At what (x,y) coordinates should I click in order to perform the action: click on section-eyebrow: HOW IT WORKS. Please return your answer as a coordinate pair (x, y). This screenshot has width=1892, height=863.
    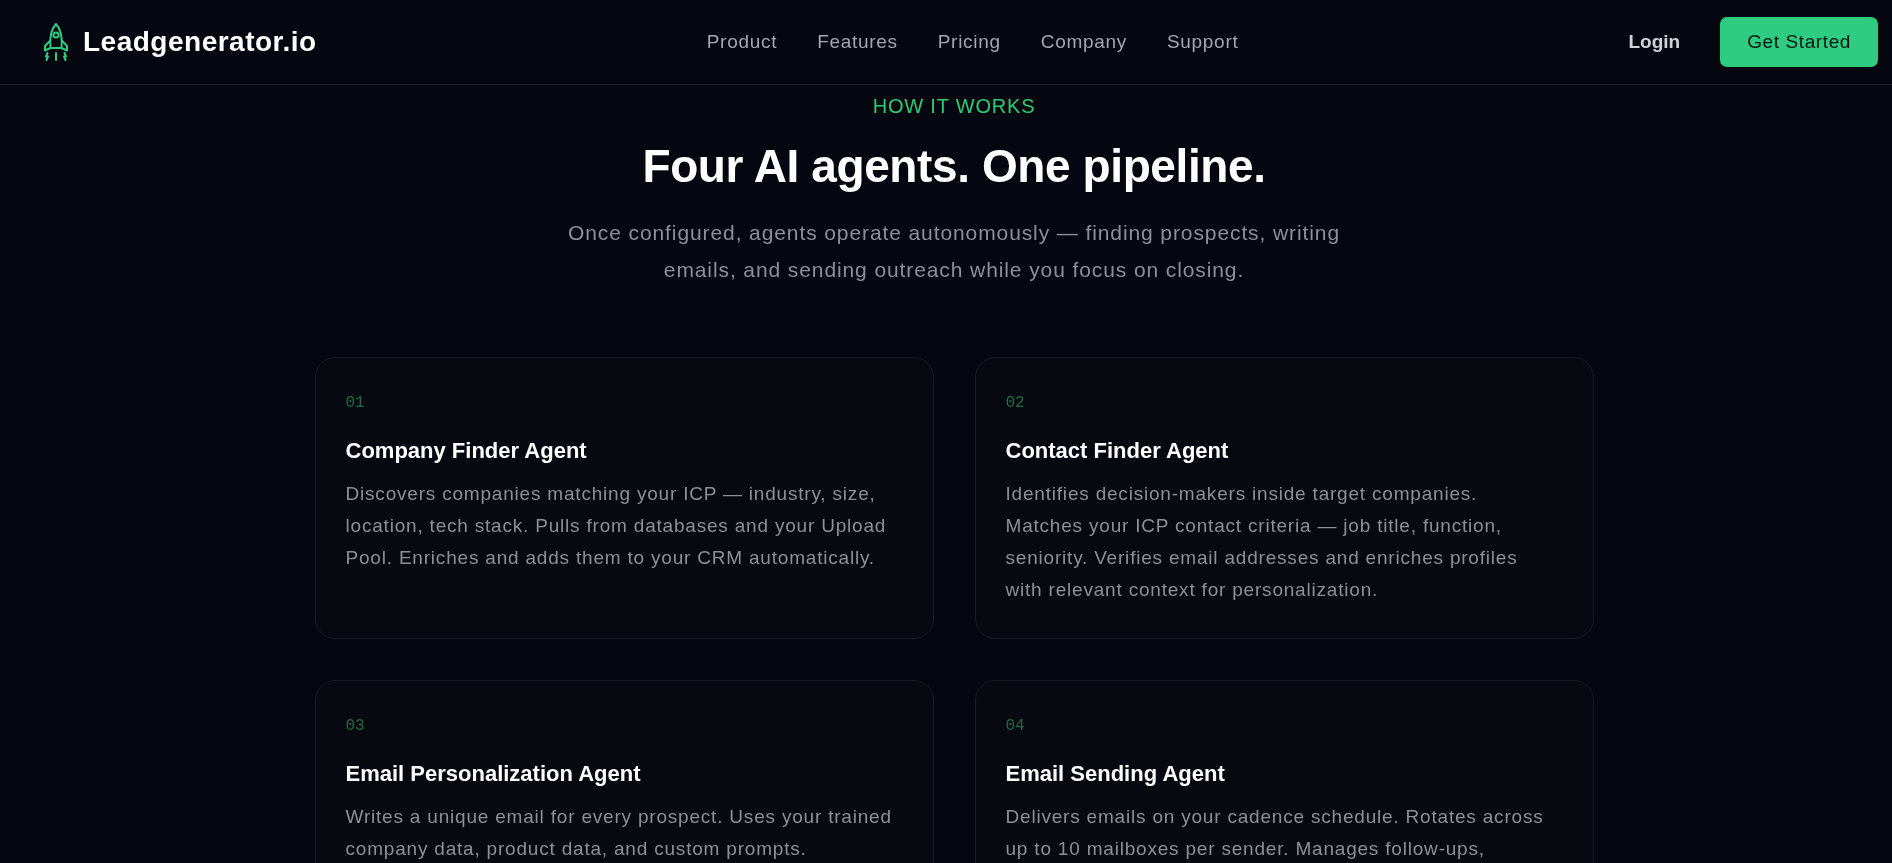
    Looking at the image, I should click on (954, 106).